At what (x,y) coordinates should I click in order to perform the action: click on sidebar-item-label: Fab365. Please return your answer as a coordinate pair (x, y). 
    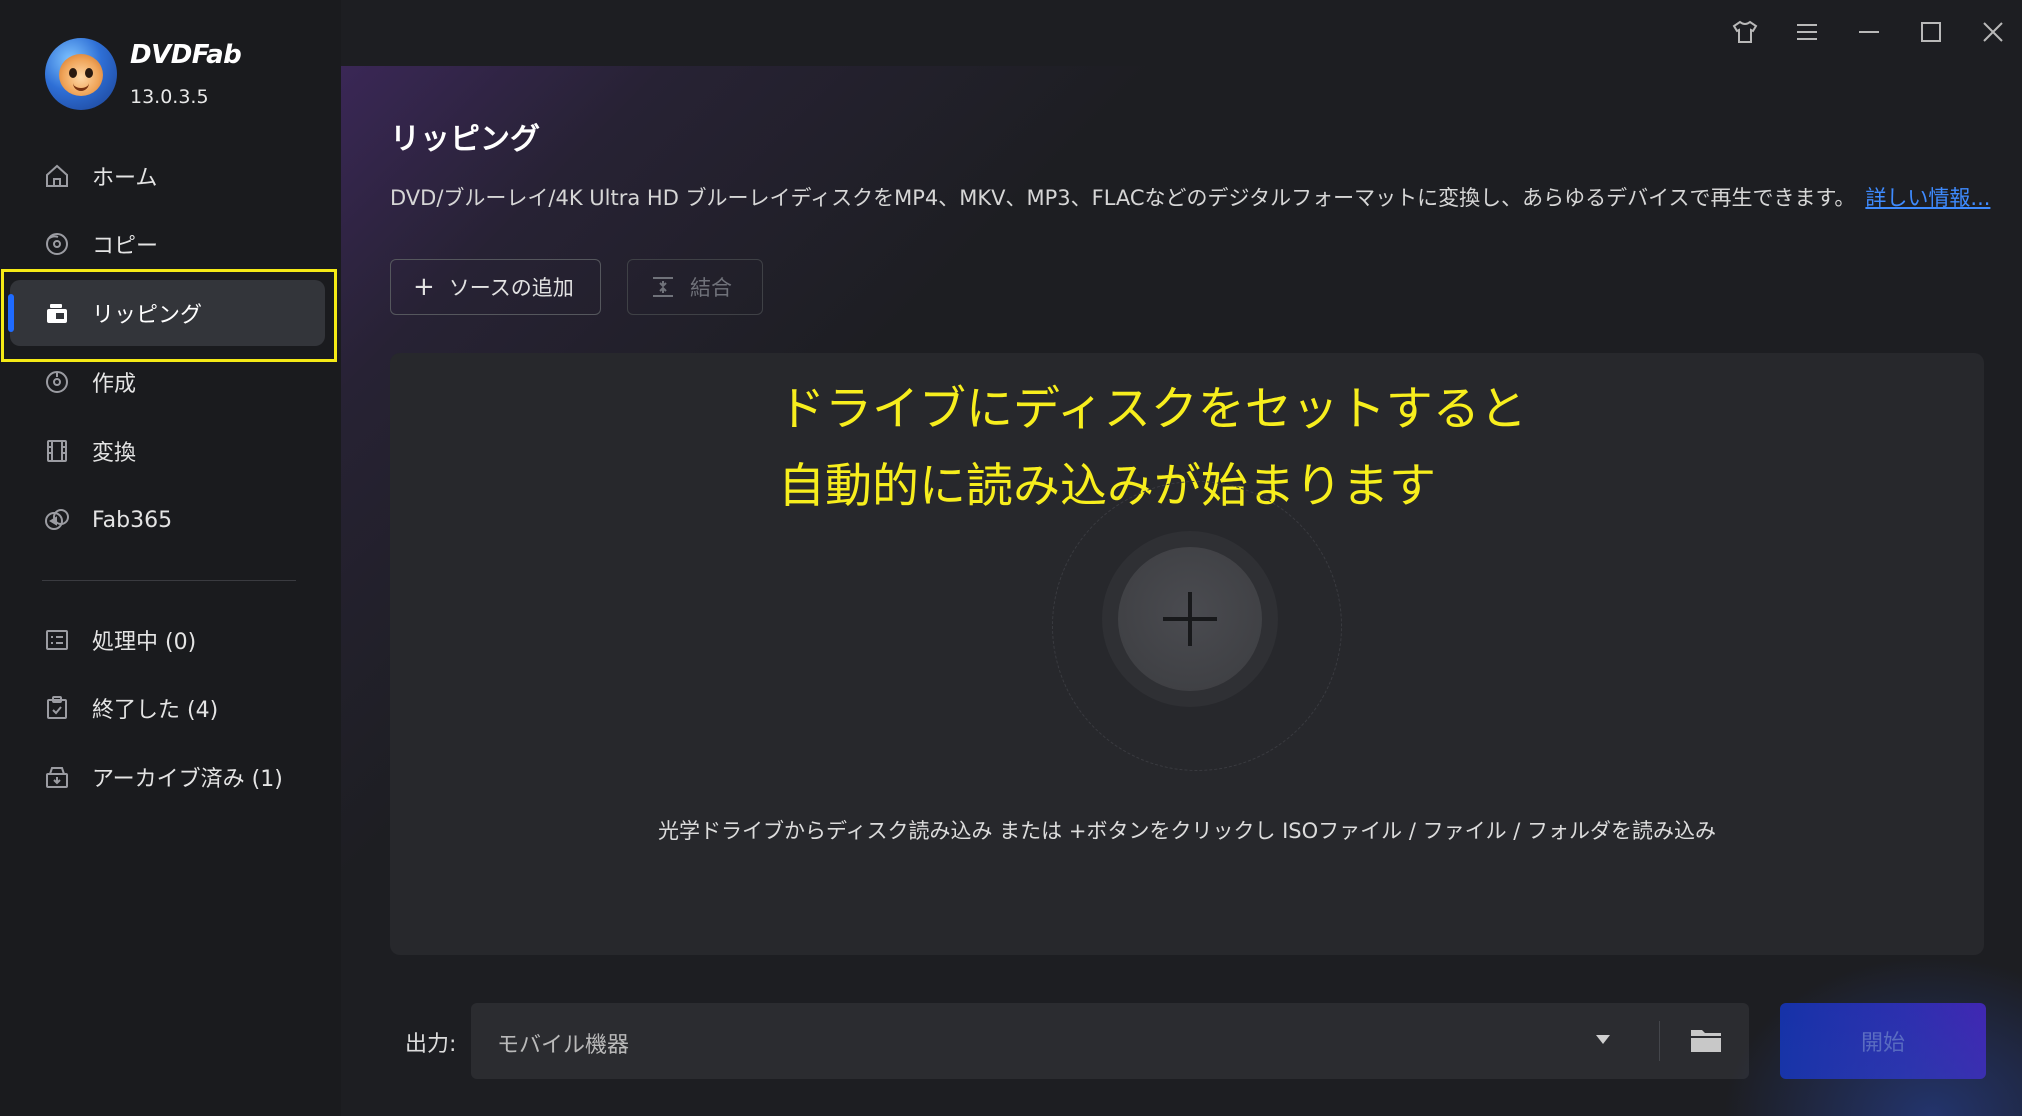
    Looking at the image, I should click on (132, 520).